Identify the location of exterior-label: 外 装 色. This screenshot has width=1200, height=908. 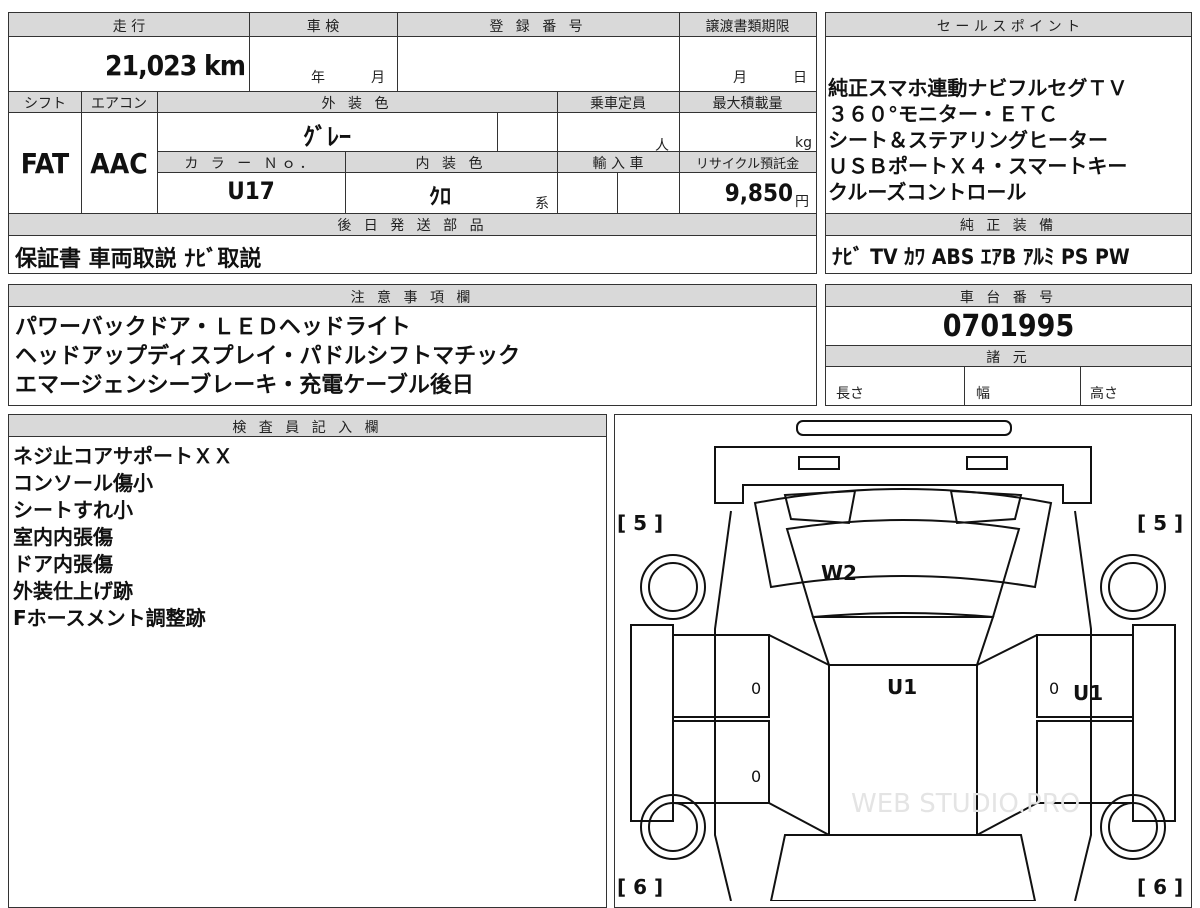
(357, 104).